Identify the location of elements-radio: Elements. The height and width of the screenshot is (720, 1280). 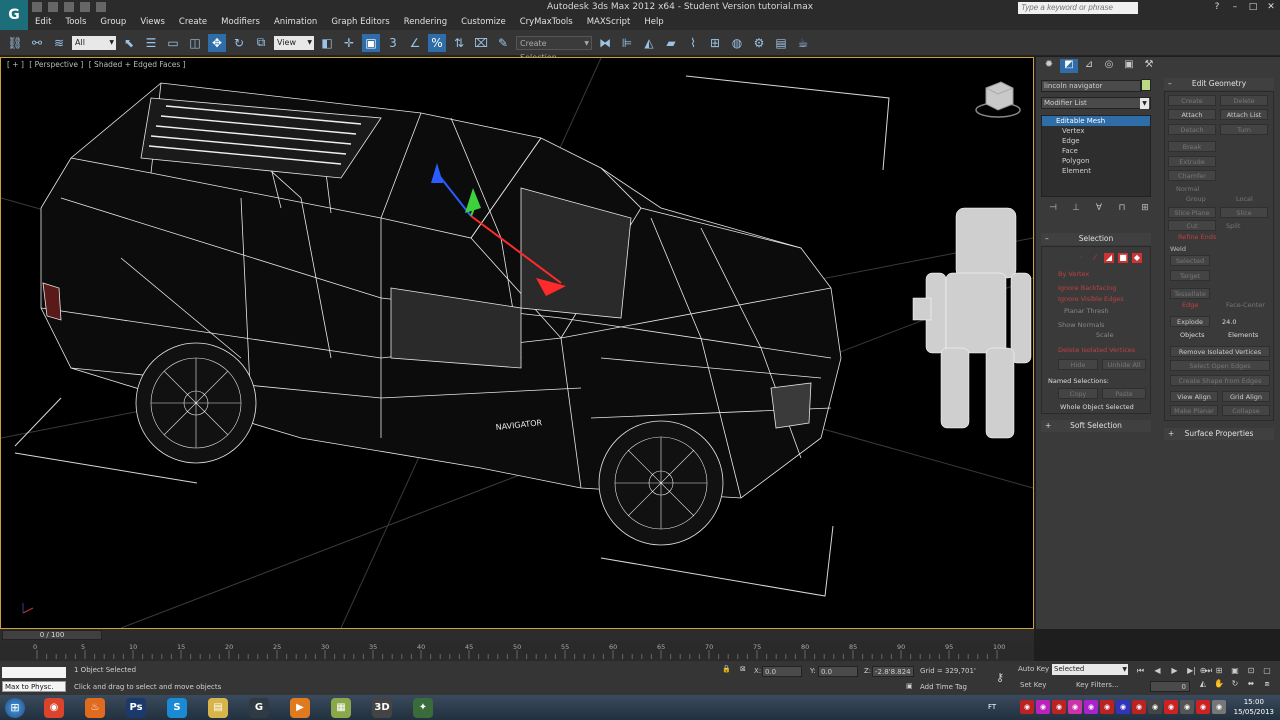
(1243, 335).